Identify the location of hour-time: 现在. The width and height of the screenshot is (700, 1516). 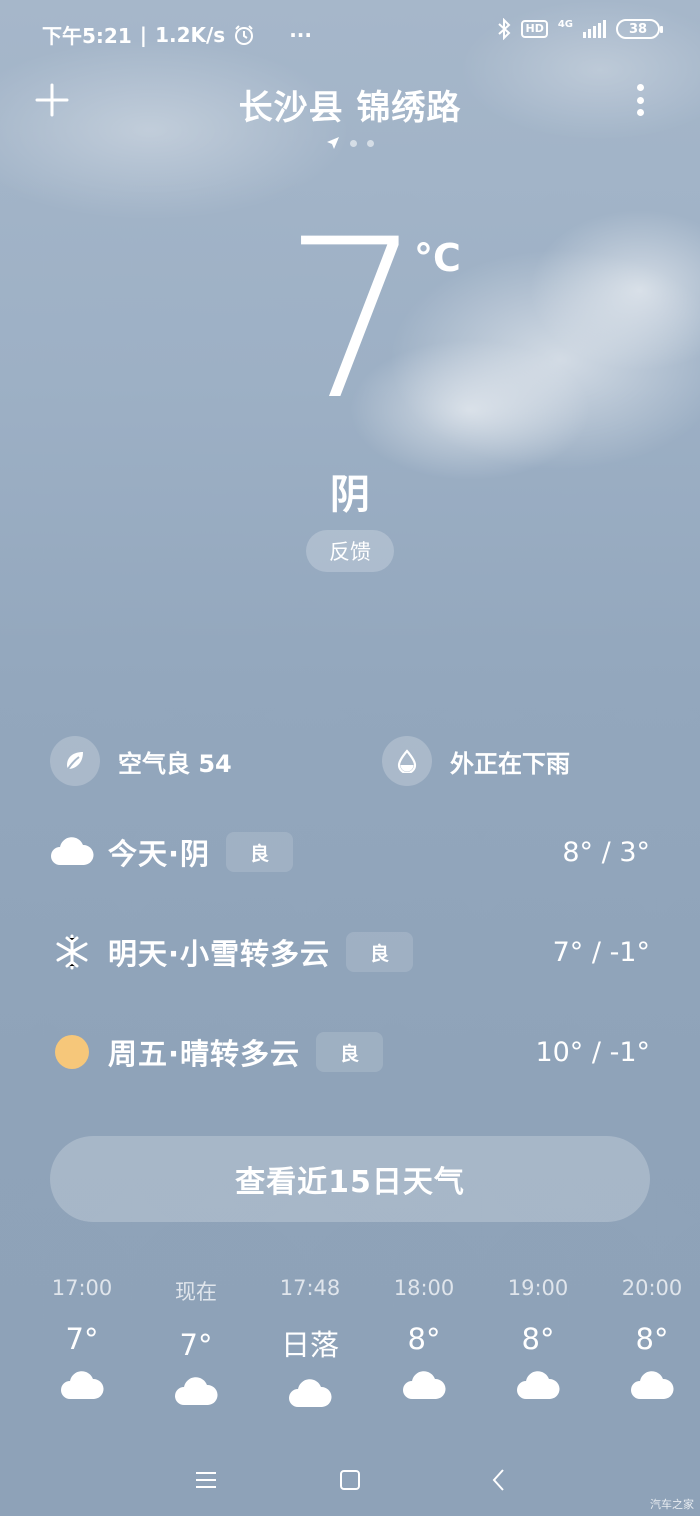
(196, 1292).